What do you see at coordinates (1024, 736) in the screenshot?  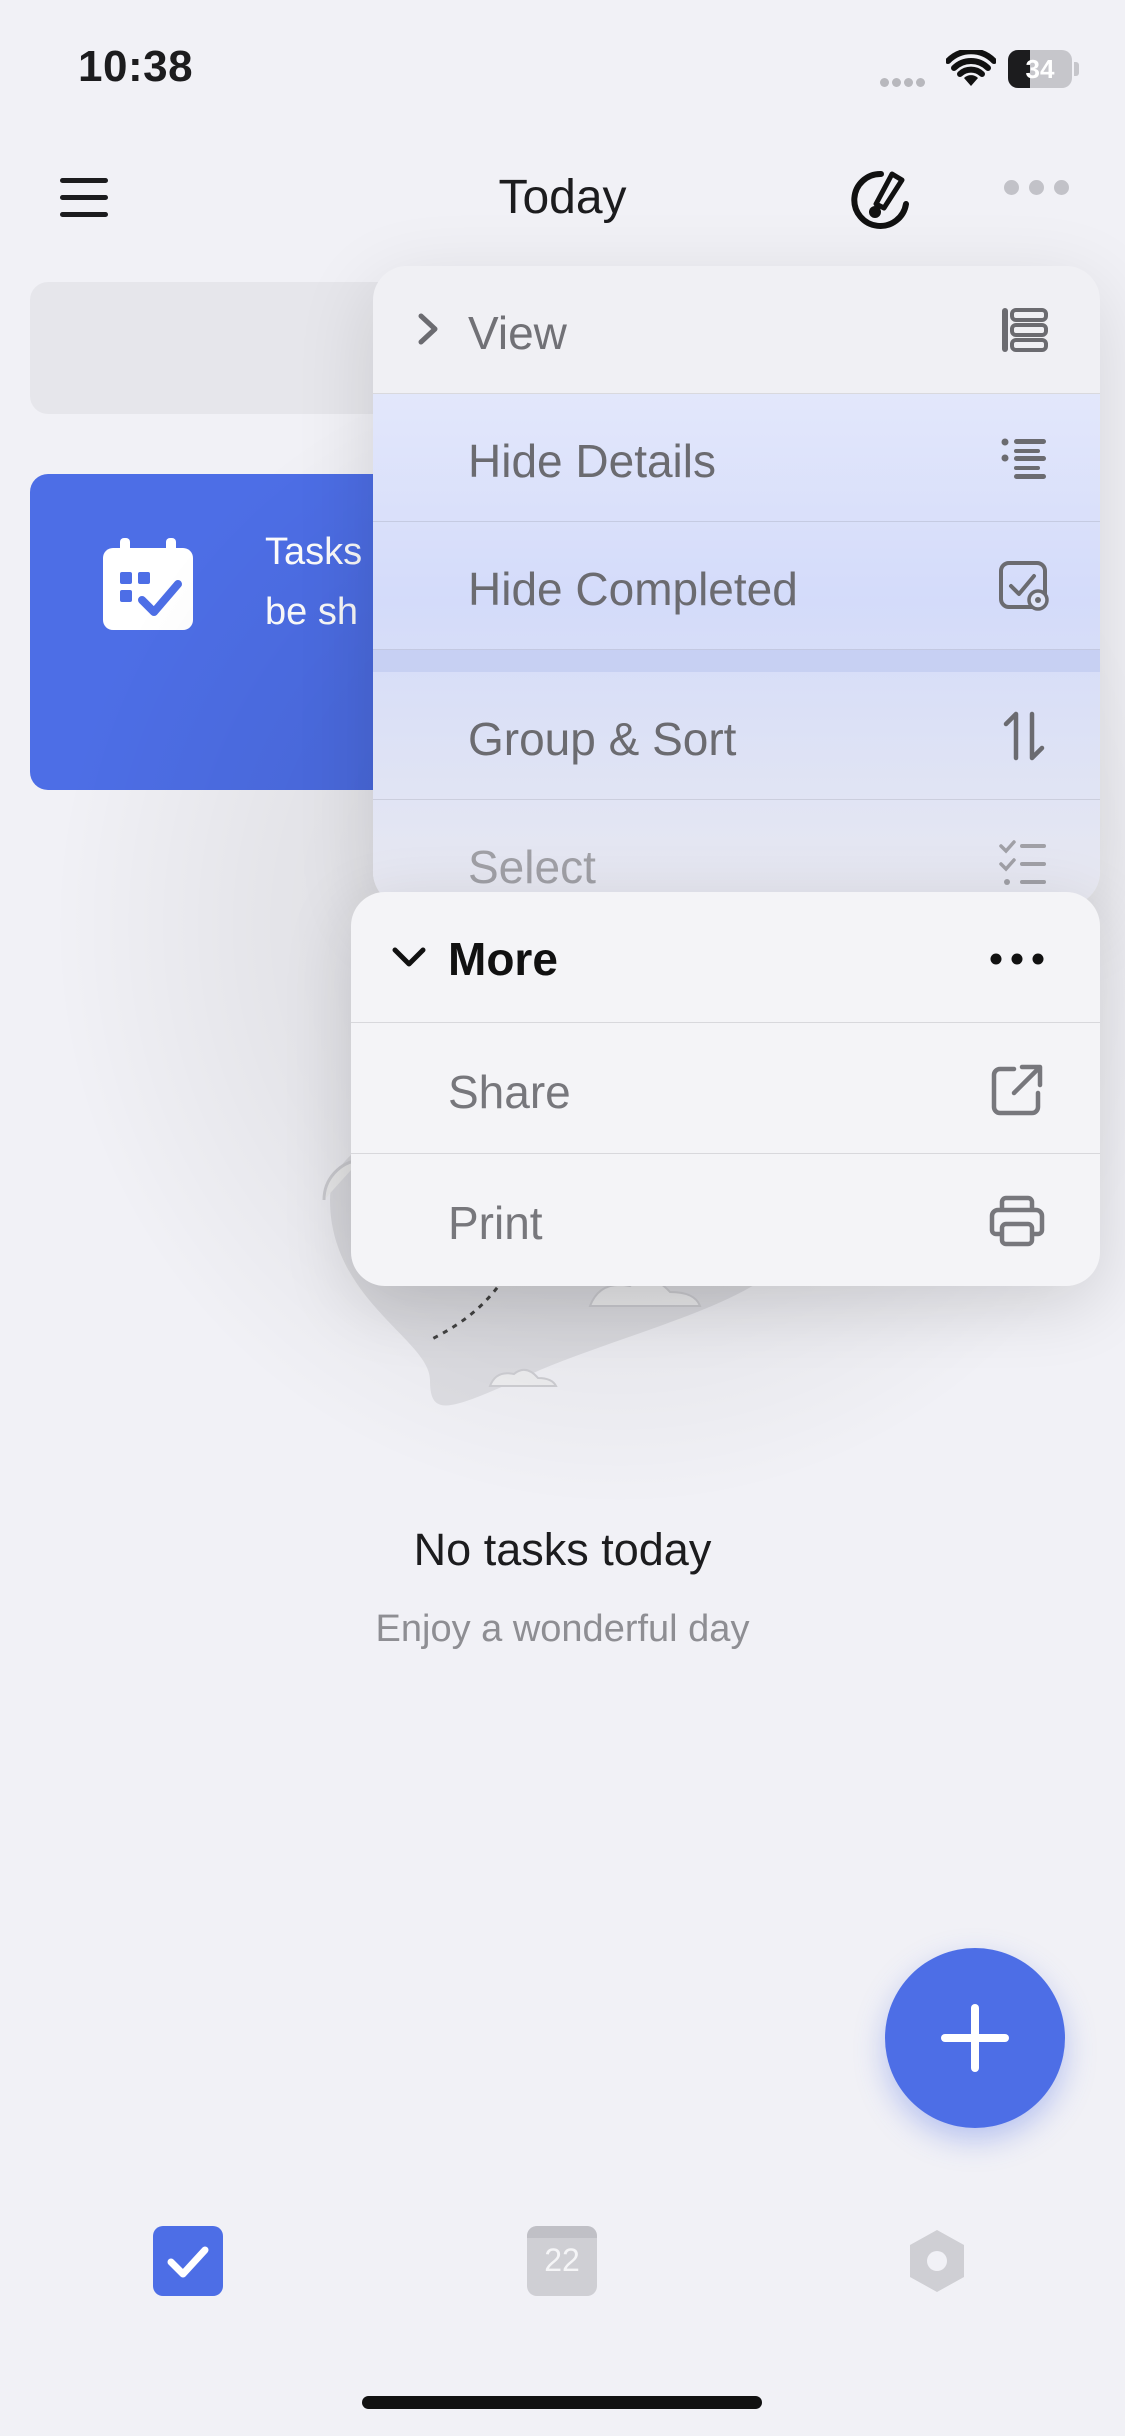 I see `sort-arrows-icon` at bounding box center [1024, 736].